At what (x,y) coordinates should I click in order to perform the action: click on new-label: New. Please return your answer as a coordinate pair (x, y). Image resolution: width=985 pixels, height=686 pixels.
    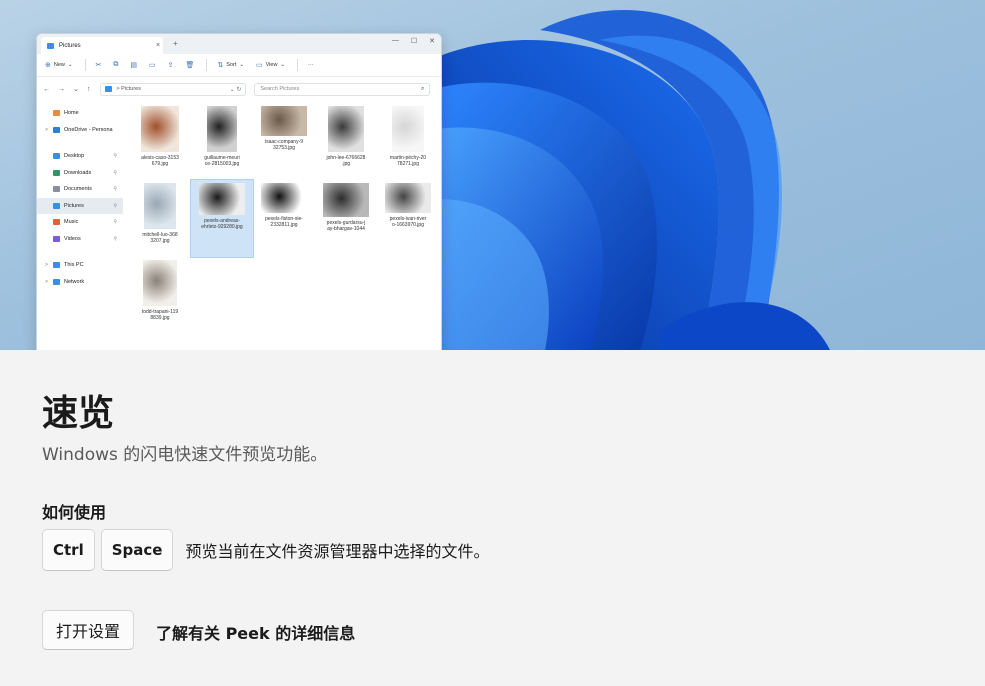
    Looking at the image, I should click on (59, 65).